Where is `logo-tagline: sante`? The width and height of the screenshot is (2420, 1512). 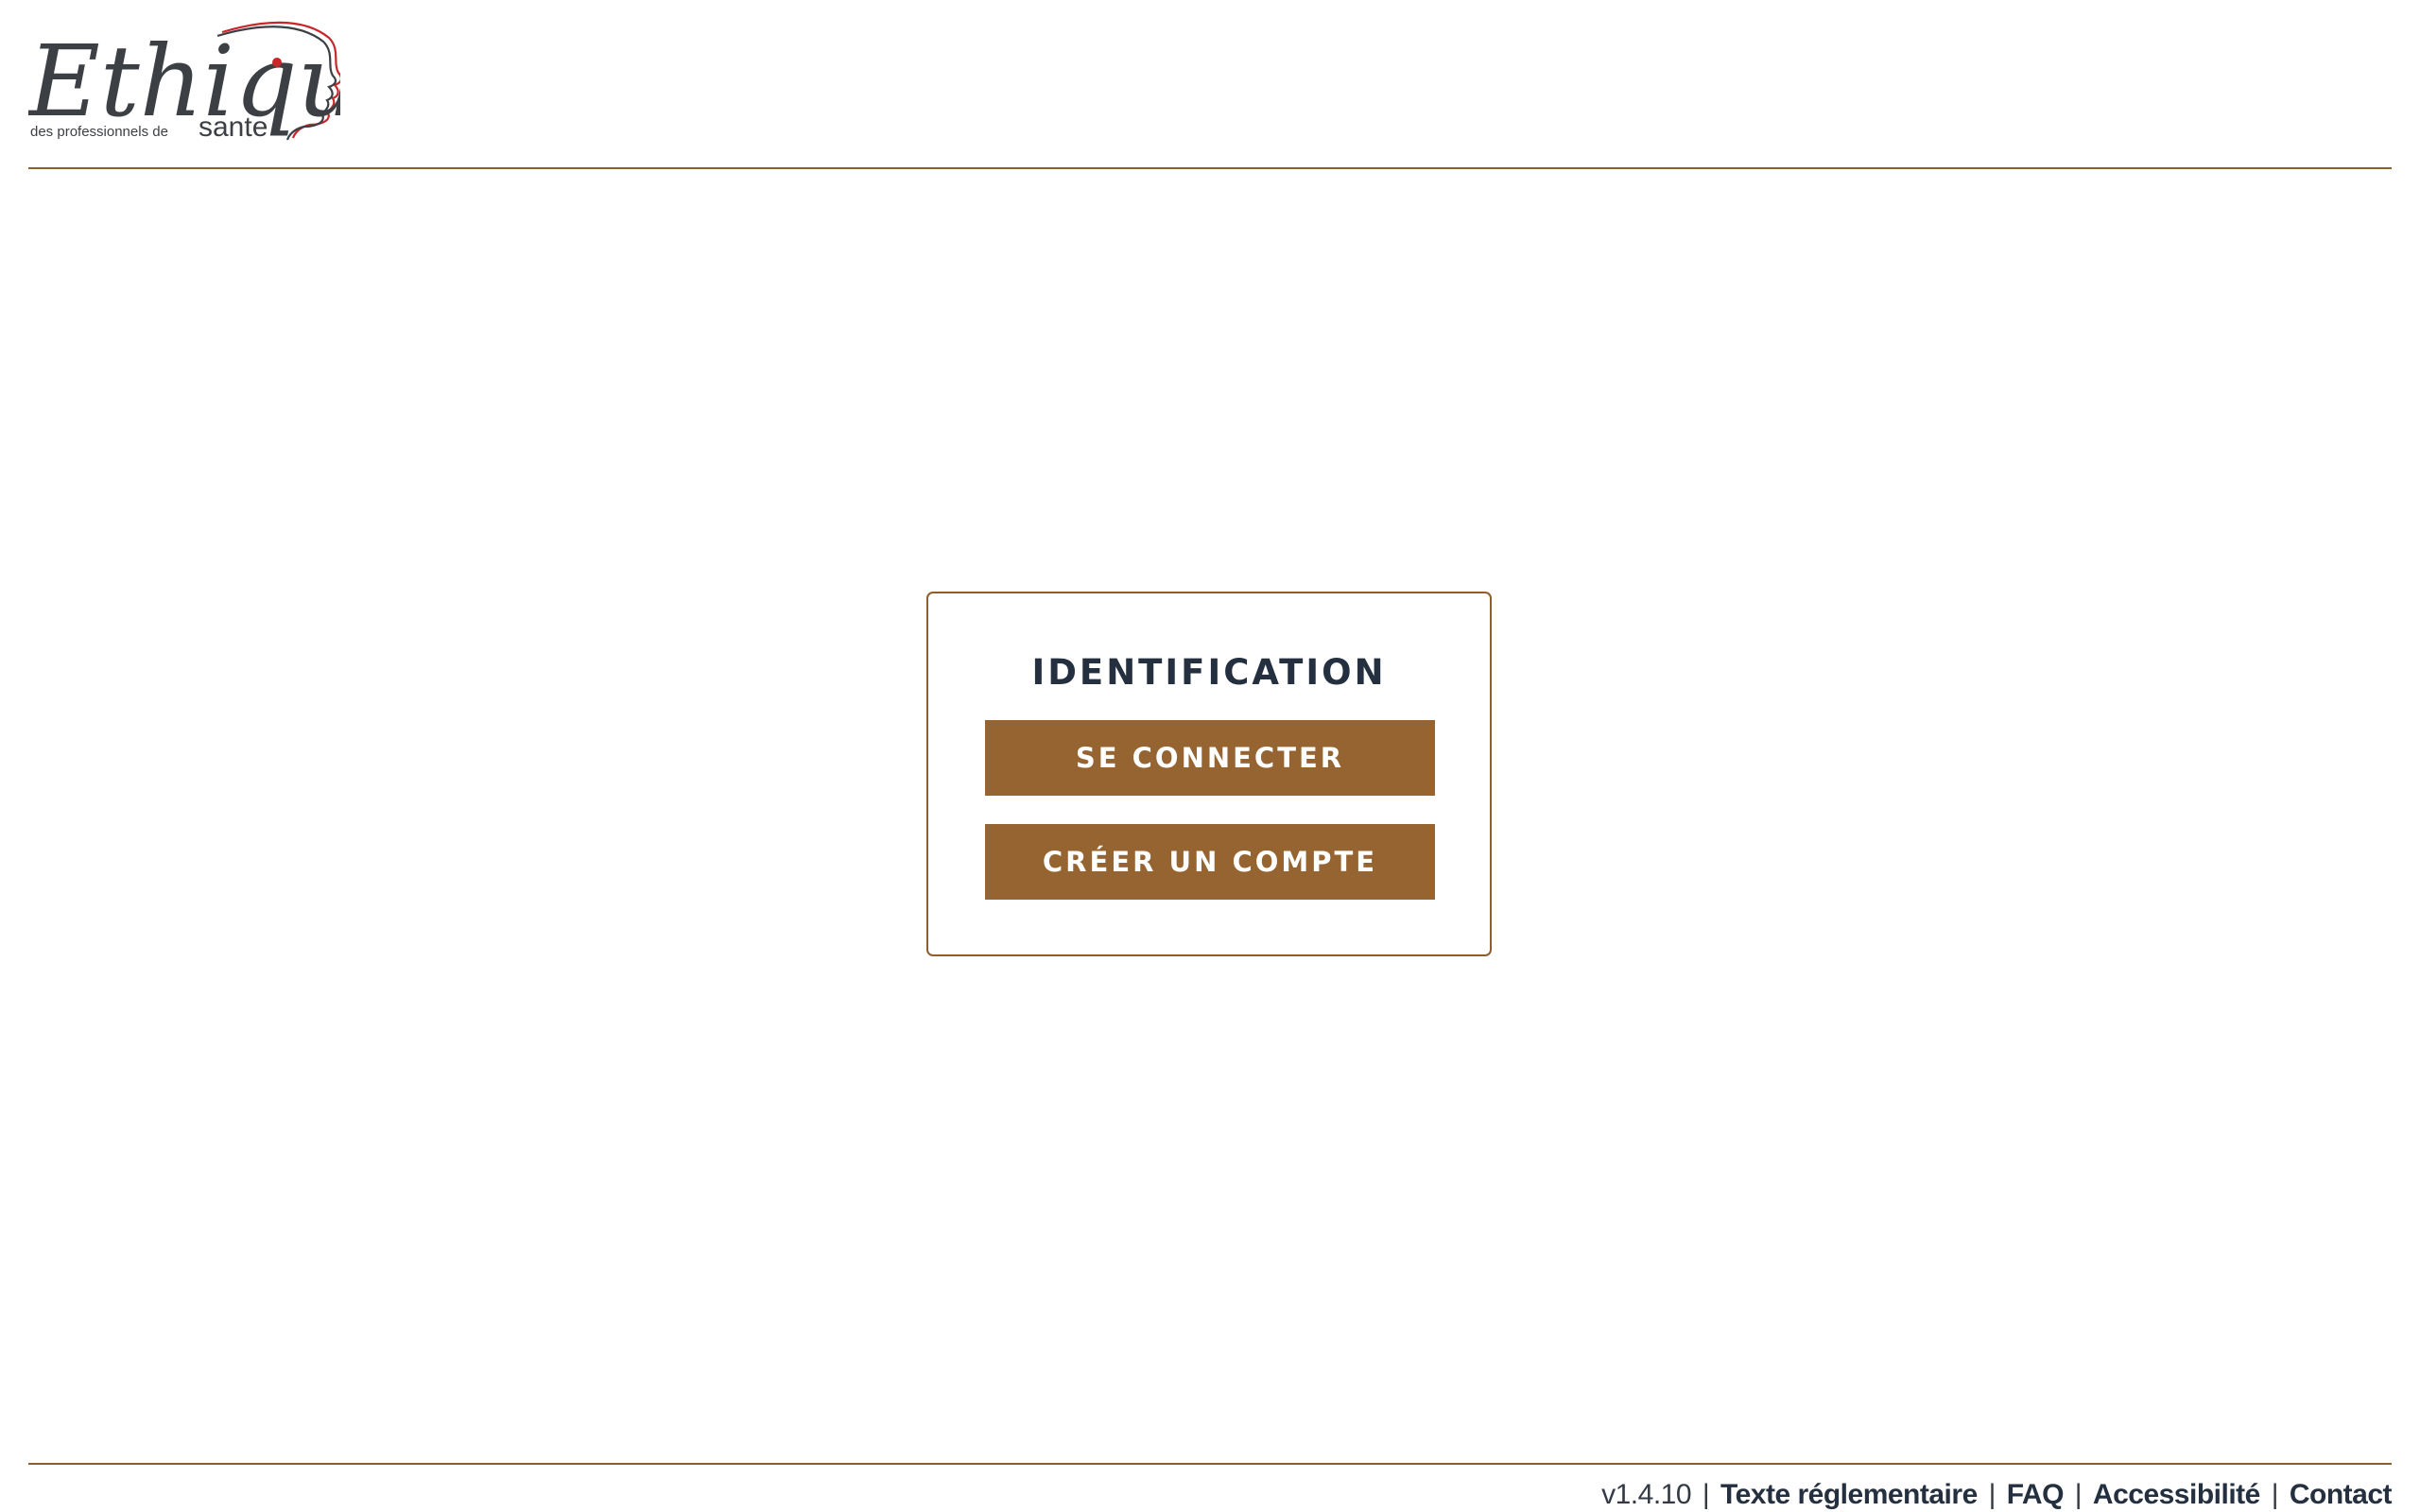
logo-tagline: sante is located at coordinates (234, 127).